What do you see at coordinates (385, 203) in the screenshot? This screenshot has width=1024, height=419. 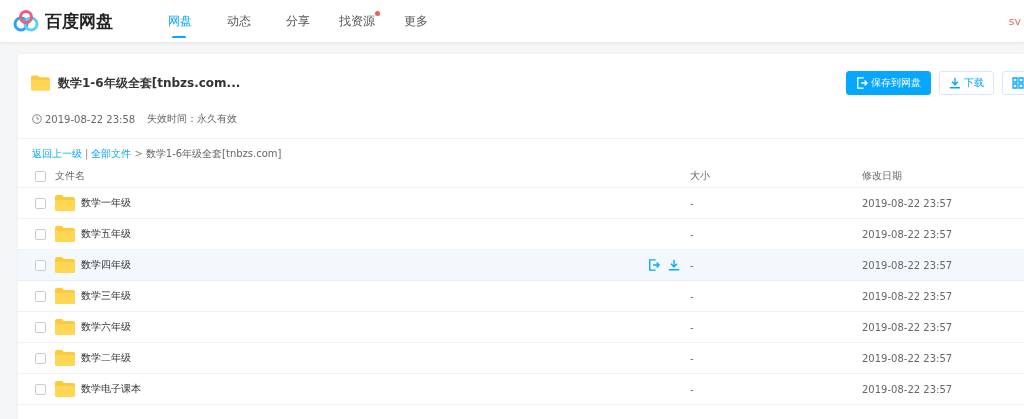 I see `file-name: 数学一年级` at bounding box center [385, 203].